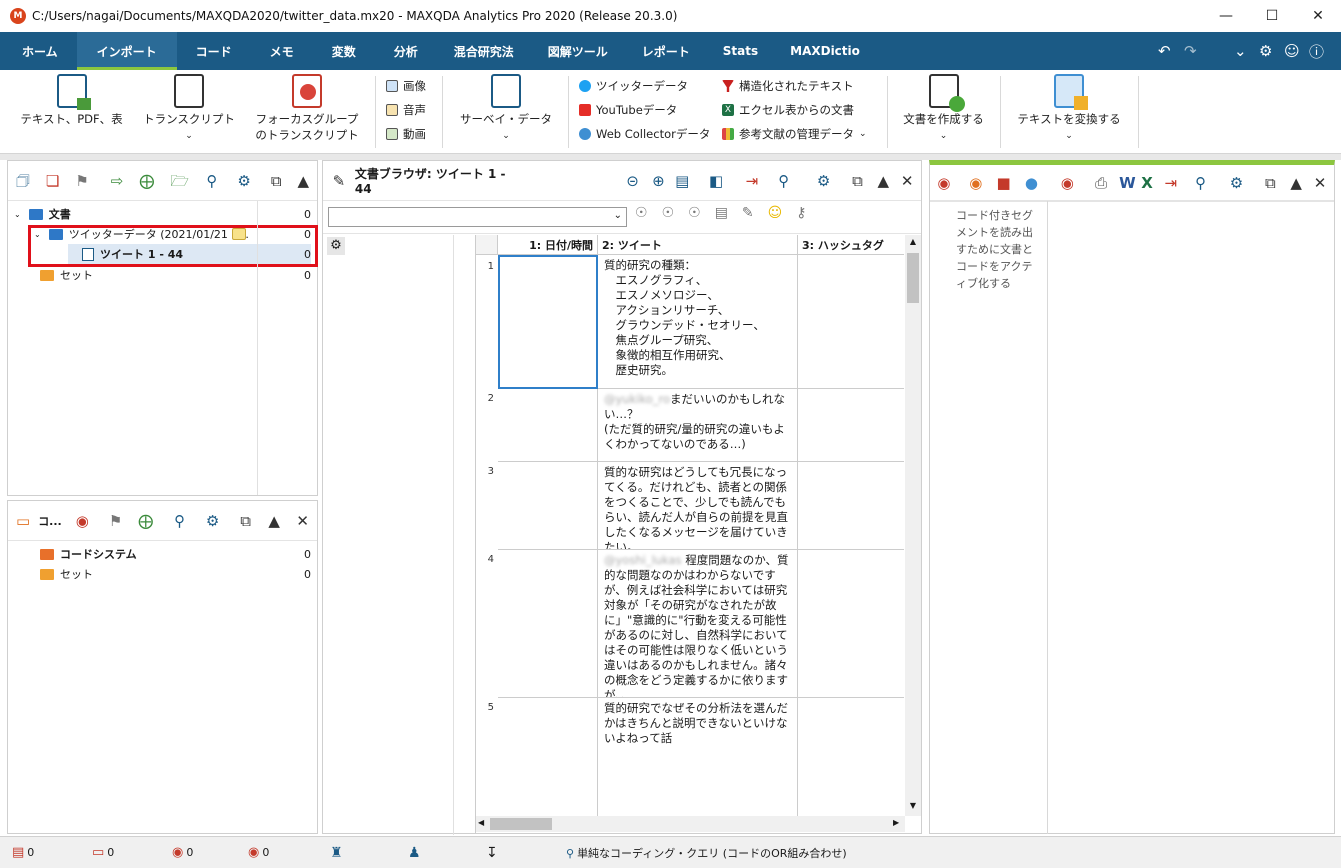  Describe the element at coordinates (477, 217) in the screenshot. I see `code-selector-dropdown: ⌄` at that location.